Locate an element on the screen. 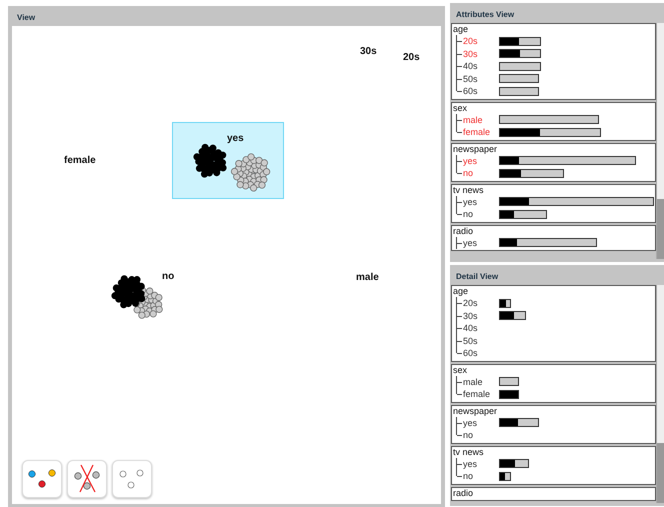 The width and height of the screenshot is (664, 507). color-dots-icon is located at coordinates (42, 479).